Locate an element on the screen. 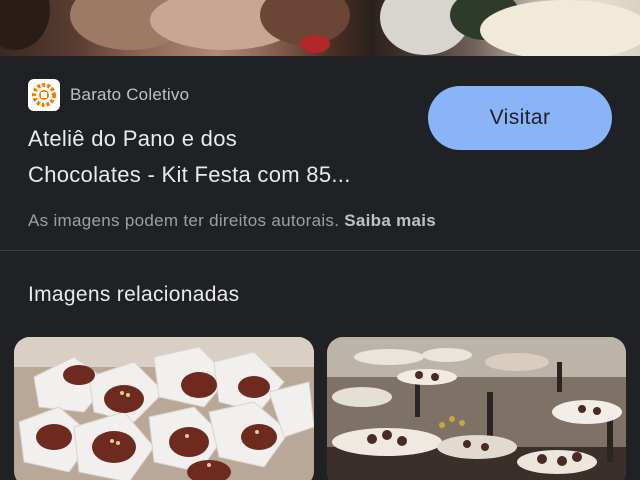 The width and height of the screenshot is (640, 480). related-images-heading: Imagens relacionadas is located at coordinates (134, 294).